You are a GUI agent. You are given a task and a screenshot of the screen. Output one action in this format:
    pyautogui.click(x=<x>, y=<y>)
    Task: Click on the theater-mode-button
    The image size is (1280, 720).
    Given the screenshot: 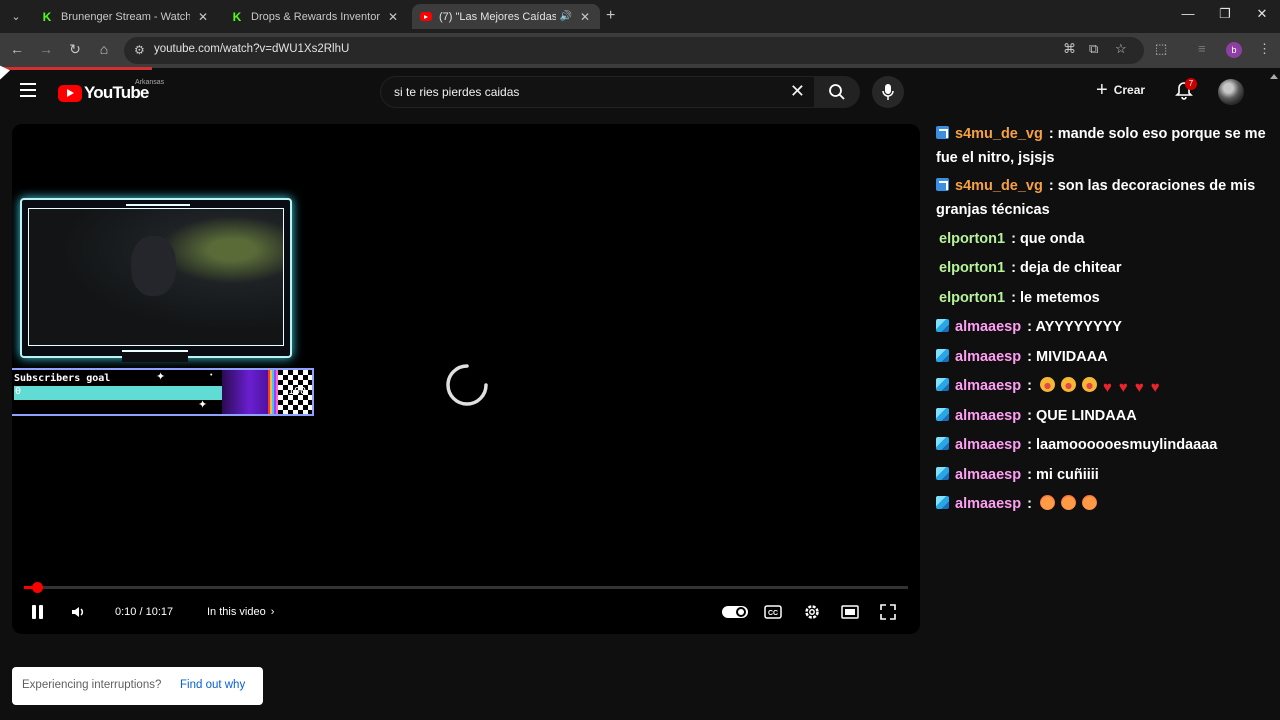 What is the action you would take?
    pyautogui.click(x=850, y=612)
    